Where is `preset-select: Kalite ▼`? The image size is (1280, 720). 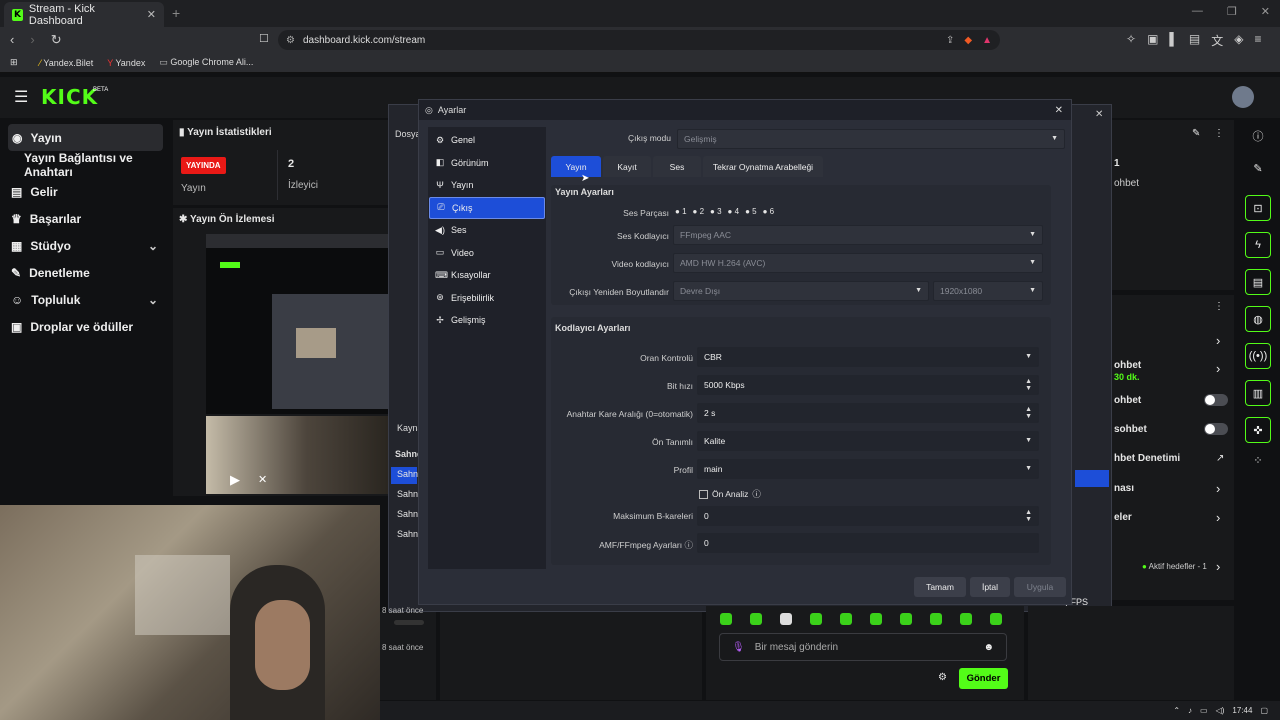 preset-select: Kalite ▼ is located at coordinates (868, 441).